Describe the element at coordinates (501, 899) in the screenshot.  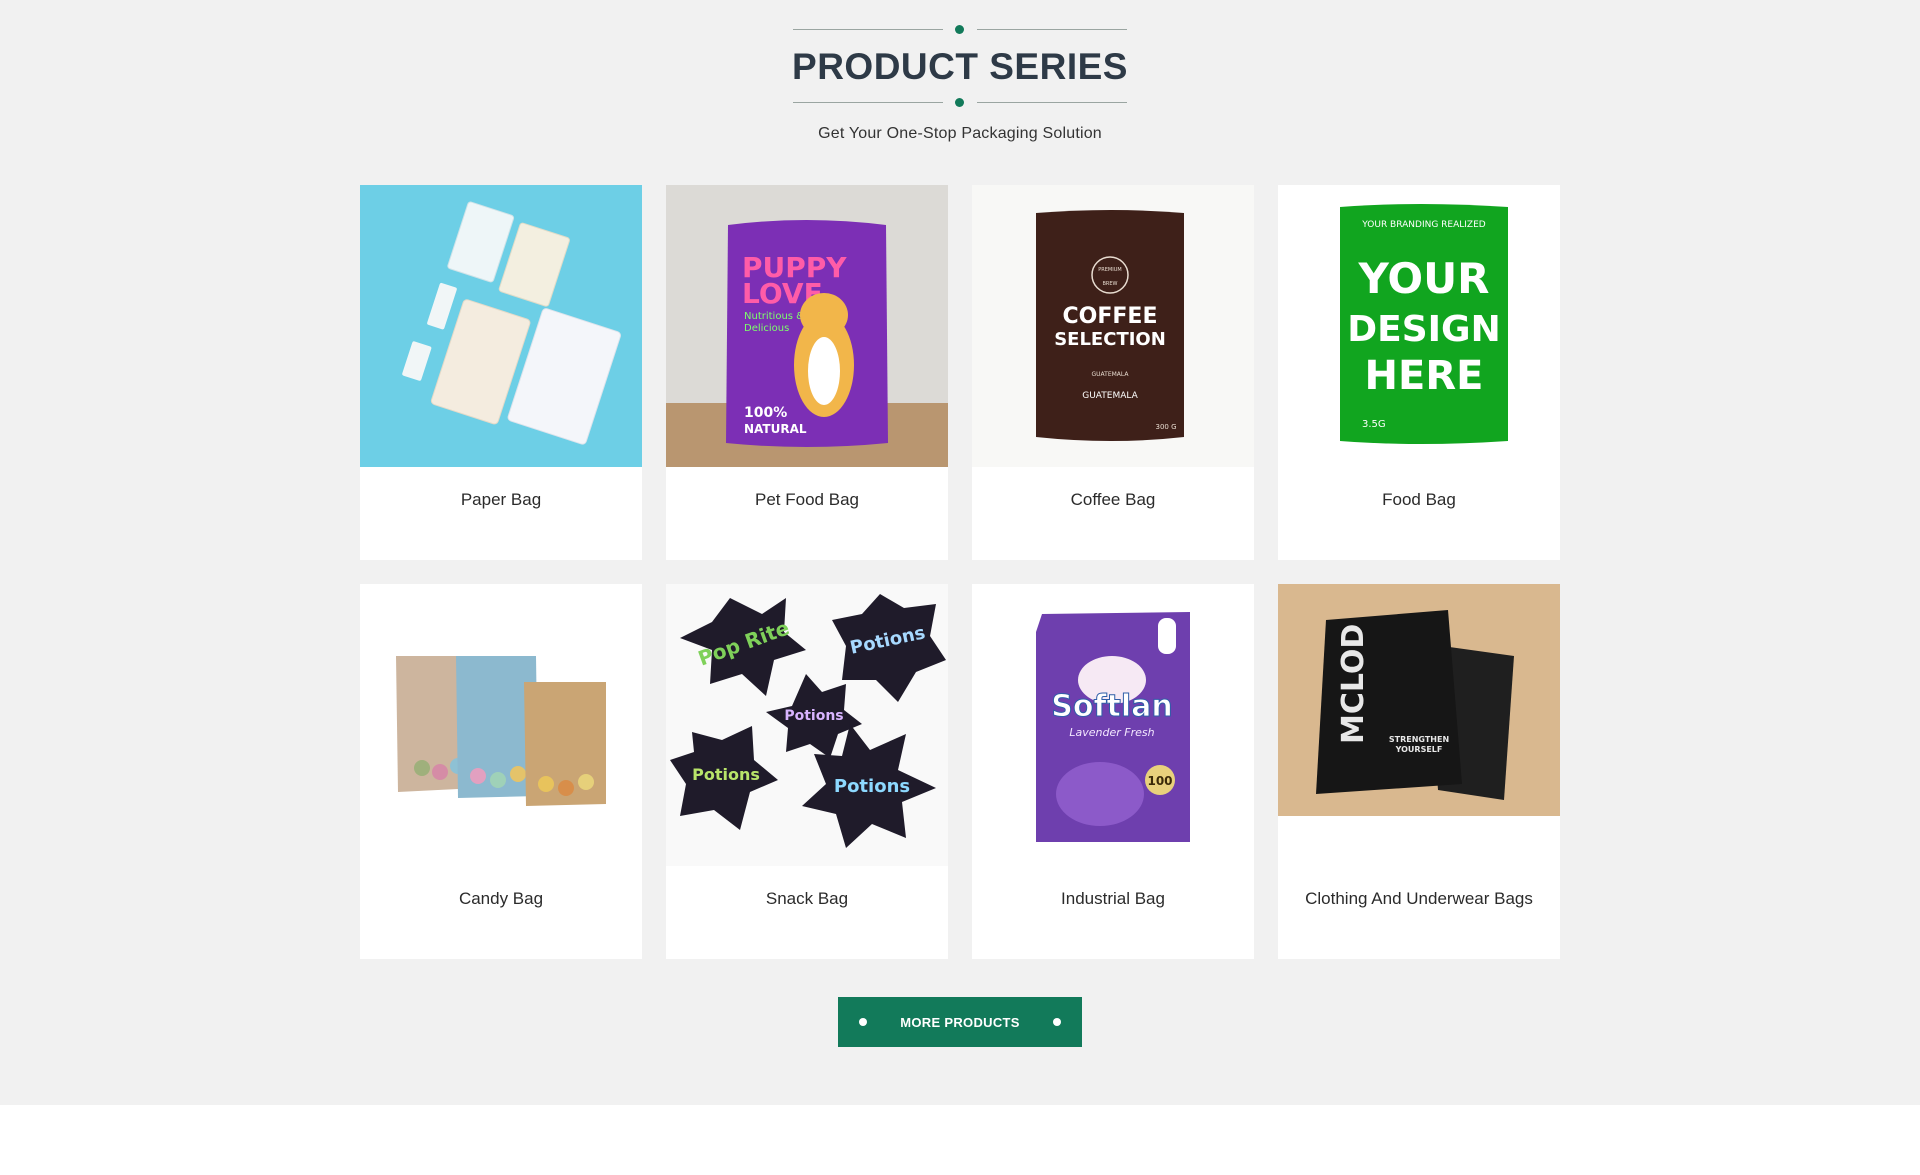
I see `product-label: Candy Bag` at that location.